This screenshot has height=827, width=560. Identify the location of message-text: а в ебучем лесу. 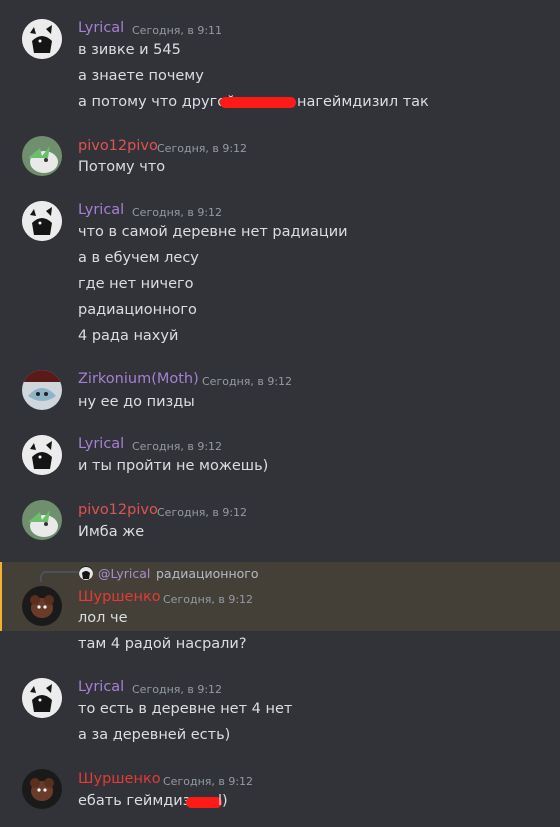
(138, 258).